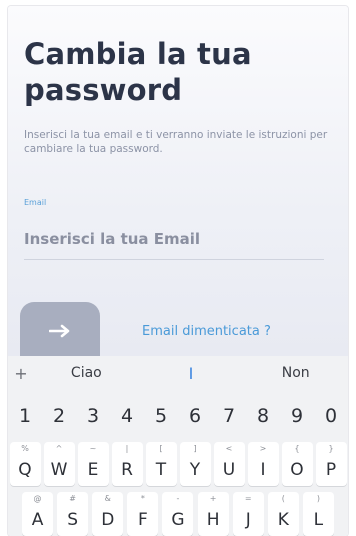  What do you see at coordinates (229, 470) in the screenshot?
I see `key-label: U` at bounding box center [229, 470].